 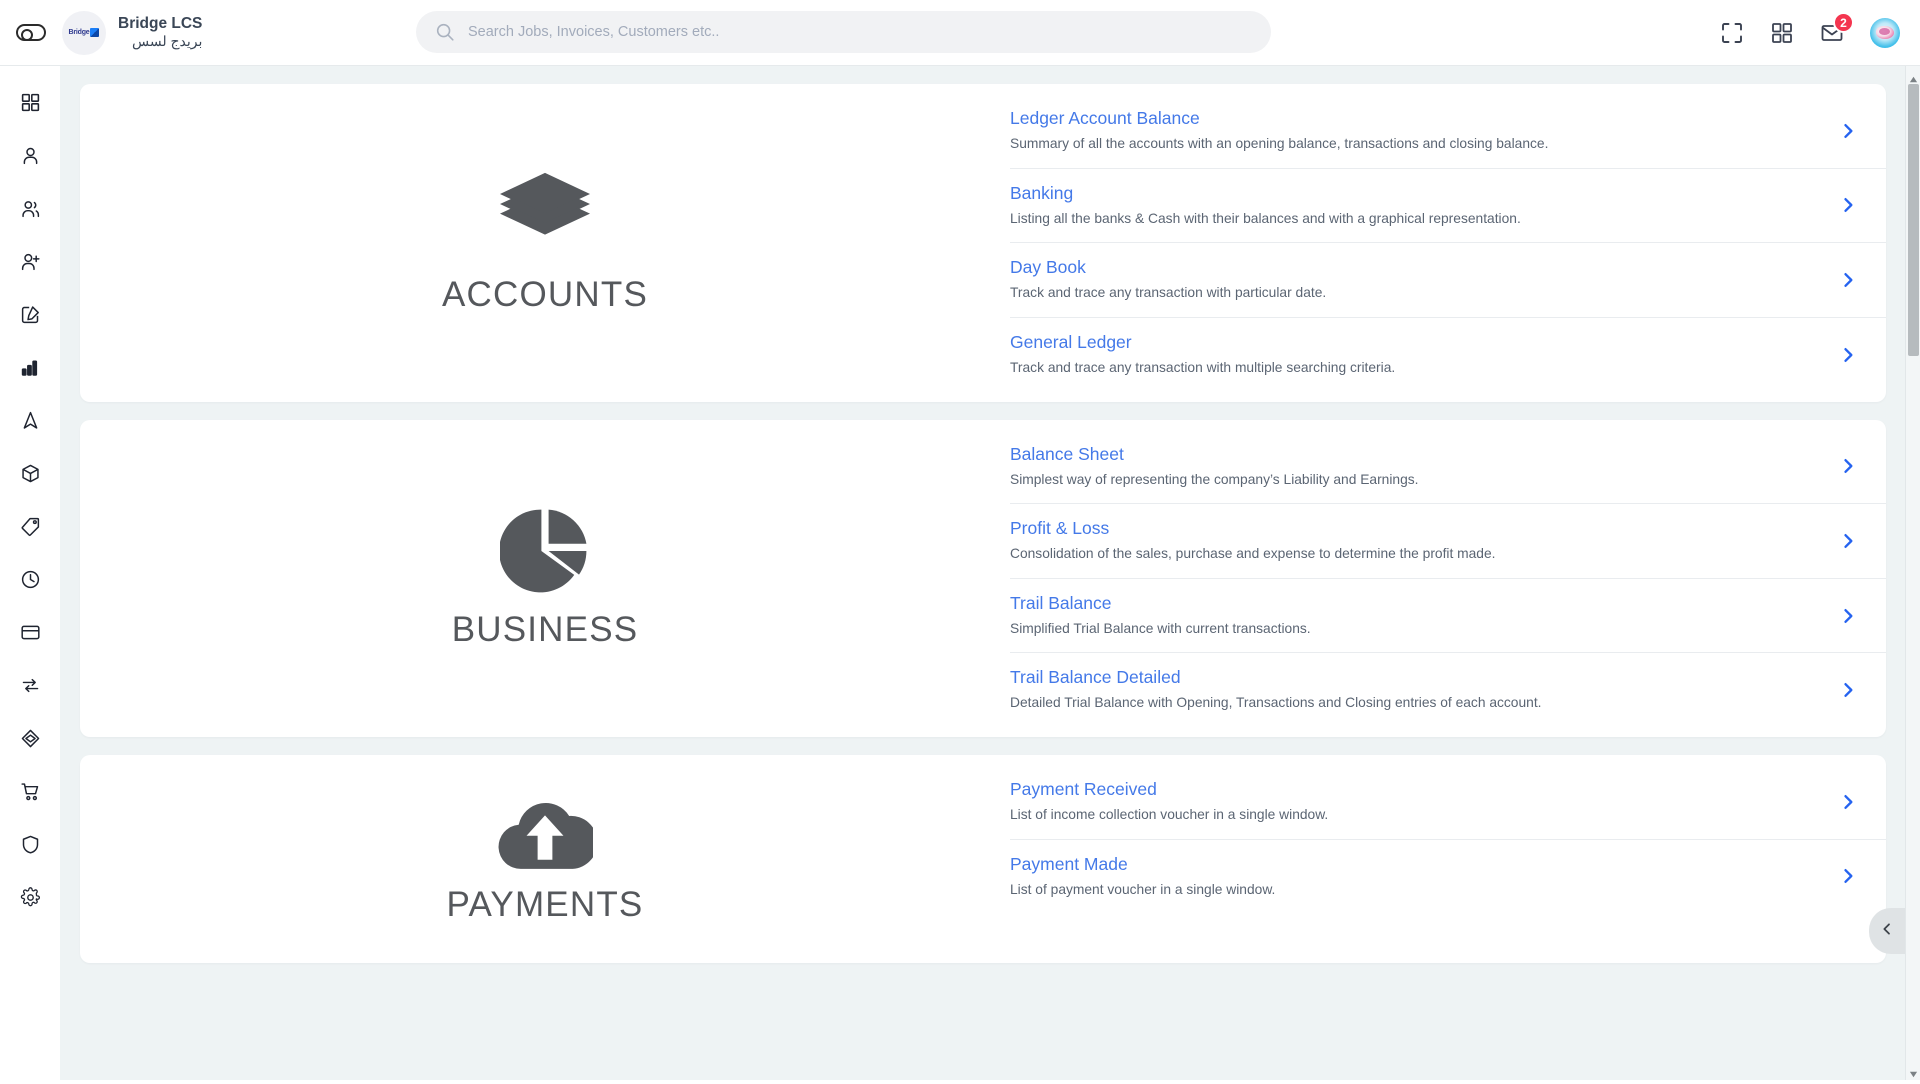 I want to click on gear-icon, so click(x=30, y=899).